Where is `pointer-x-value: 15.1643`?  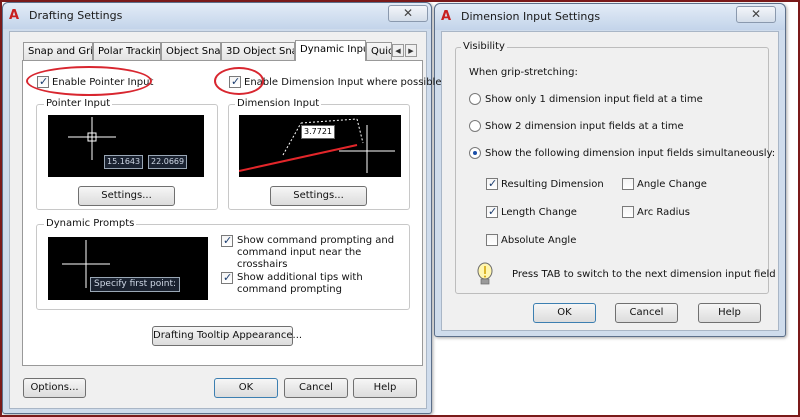 pointer-x-value: 15.1643 is located at coordinates (124, 162).